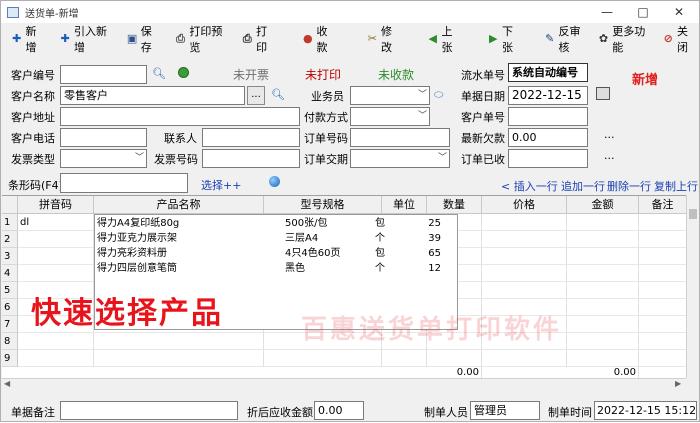 The height and width of the screenshot is (423, 700). Describe the element at coordinates (274, 181) in the screenshot. I see `globe-icon` at that location.